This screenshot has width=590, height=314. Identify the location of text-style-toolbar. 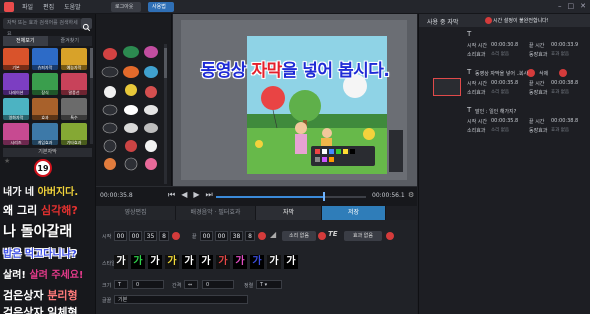
(343, 156).